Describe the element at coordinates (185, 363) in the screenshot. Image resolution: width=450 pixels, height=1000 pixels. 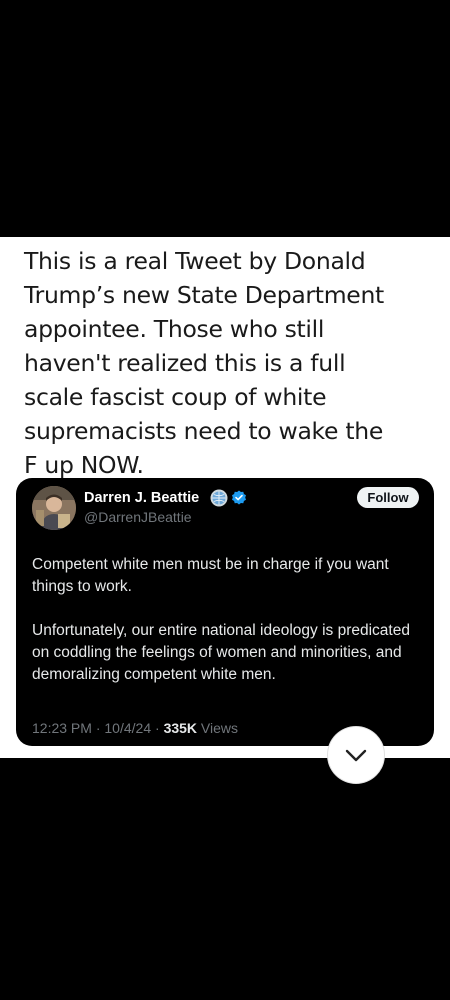
I see `headline-line: haven't realized this is a full` at that location.